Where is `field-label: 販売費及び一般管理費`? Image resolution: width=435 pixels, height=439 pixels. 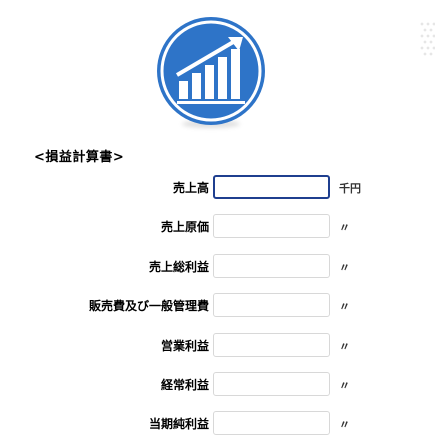
field-label: 販売費及び一般管理費 is located at coordinates (148, 306).